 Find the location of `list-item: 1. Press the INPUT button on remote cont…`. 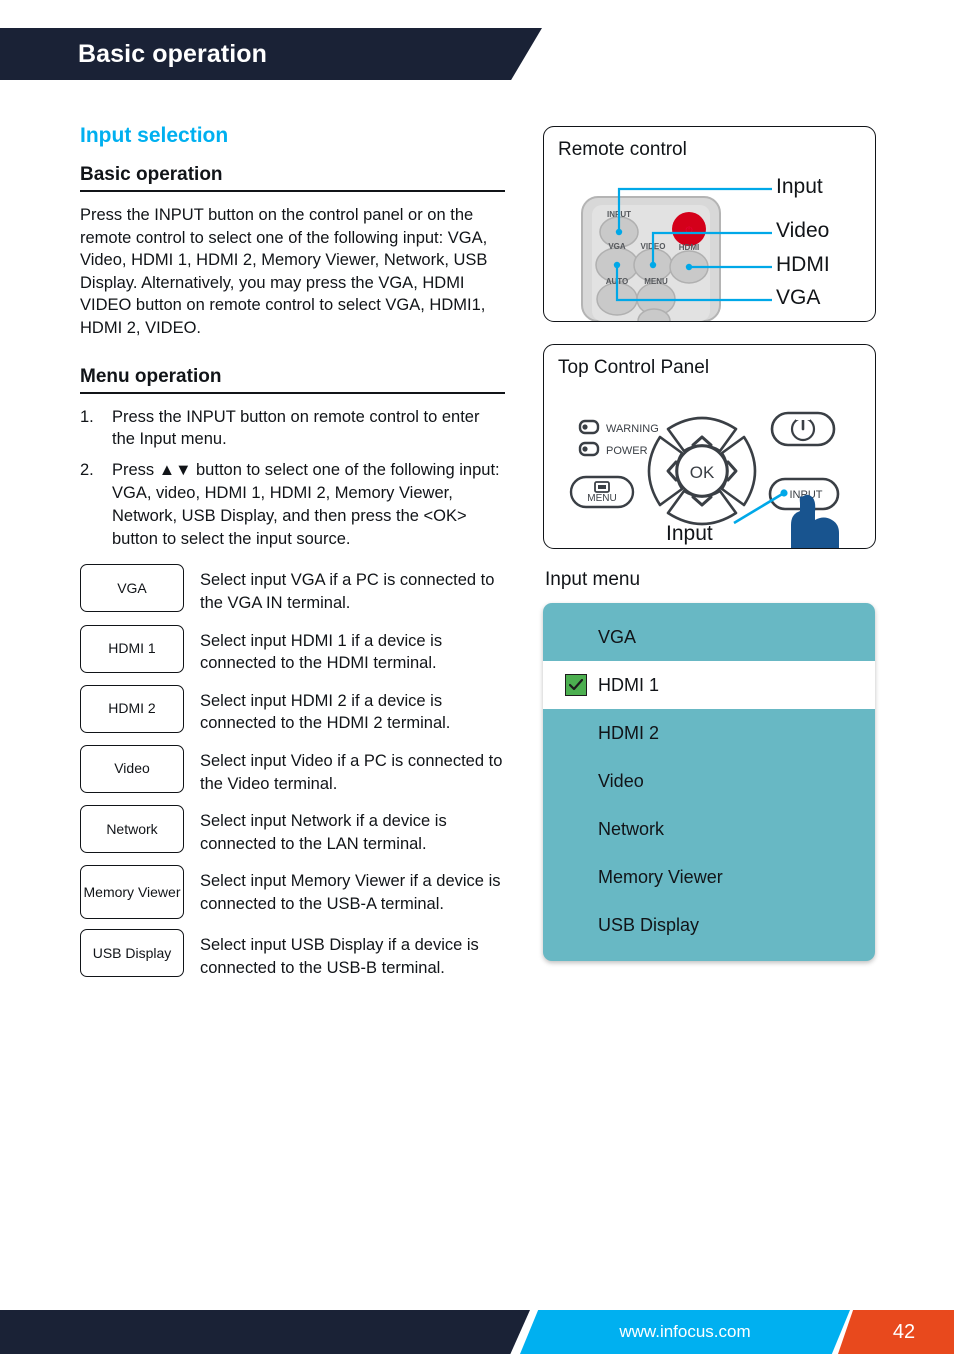

list-item: 1. Press the INPUT button on remote cont… is located at coordinates (292, 429).